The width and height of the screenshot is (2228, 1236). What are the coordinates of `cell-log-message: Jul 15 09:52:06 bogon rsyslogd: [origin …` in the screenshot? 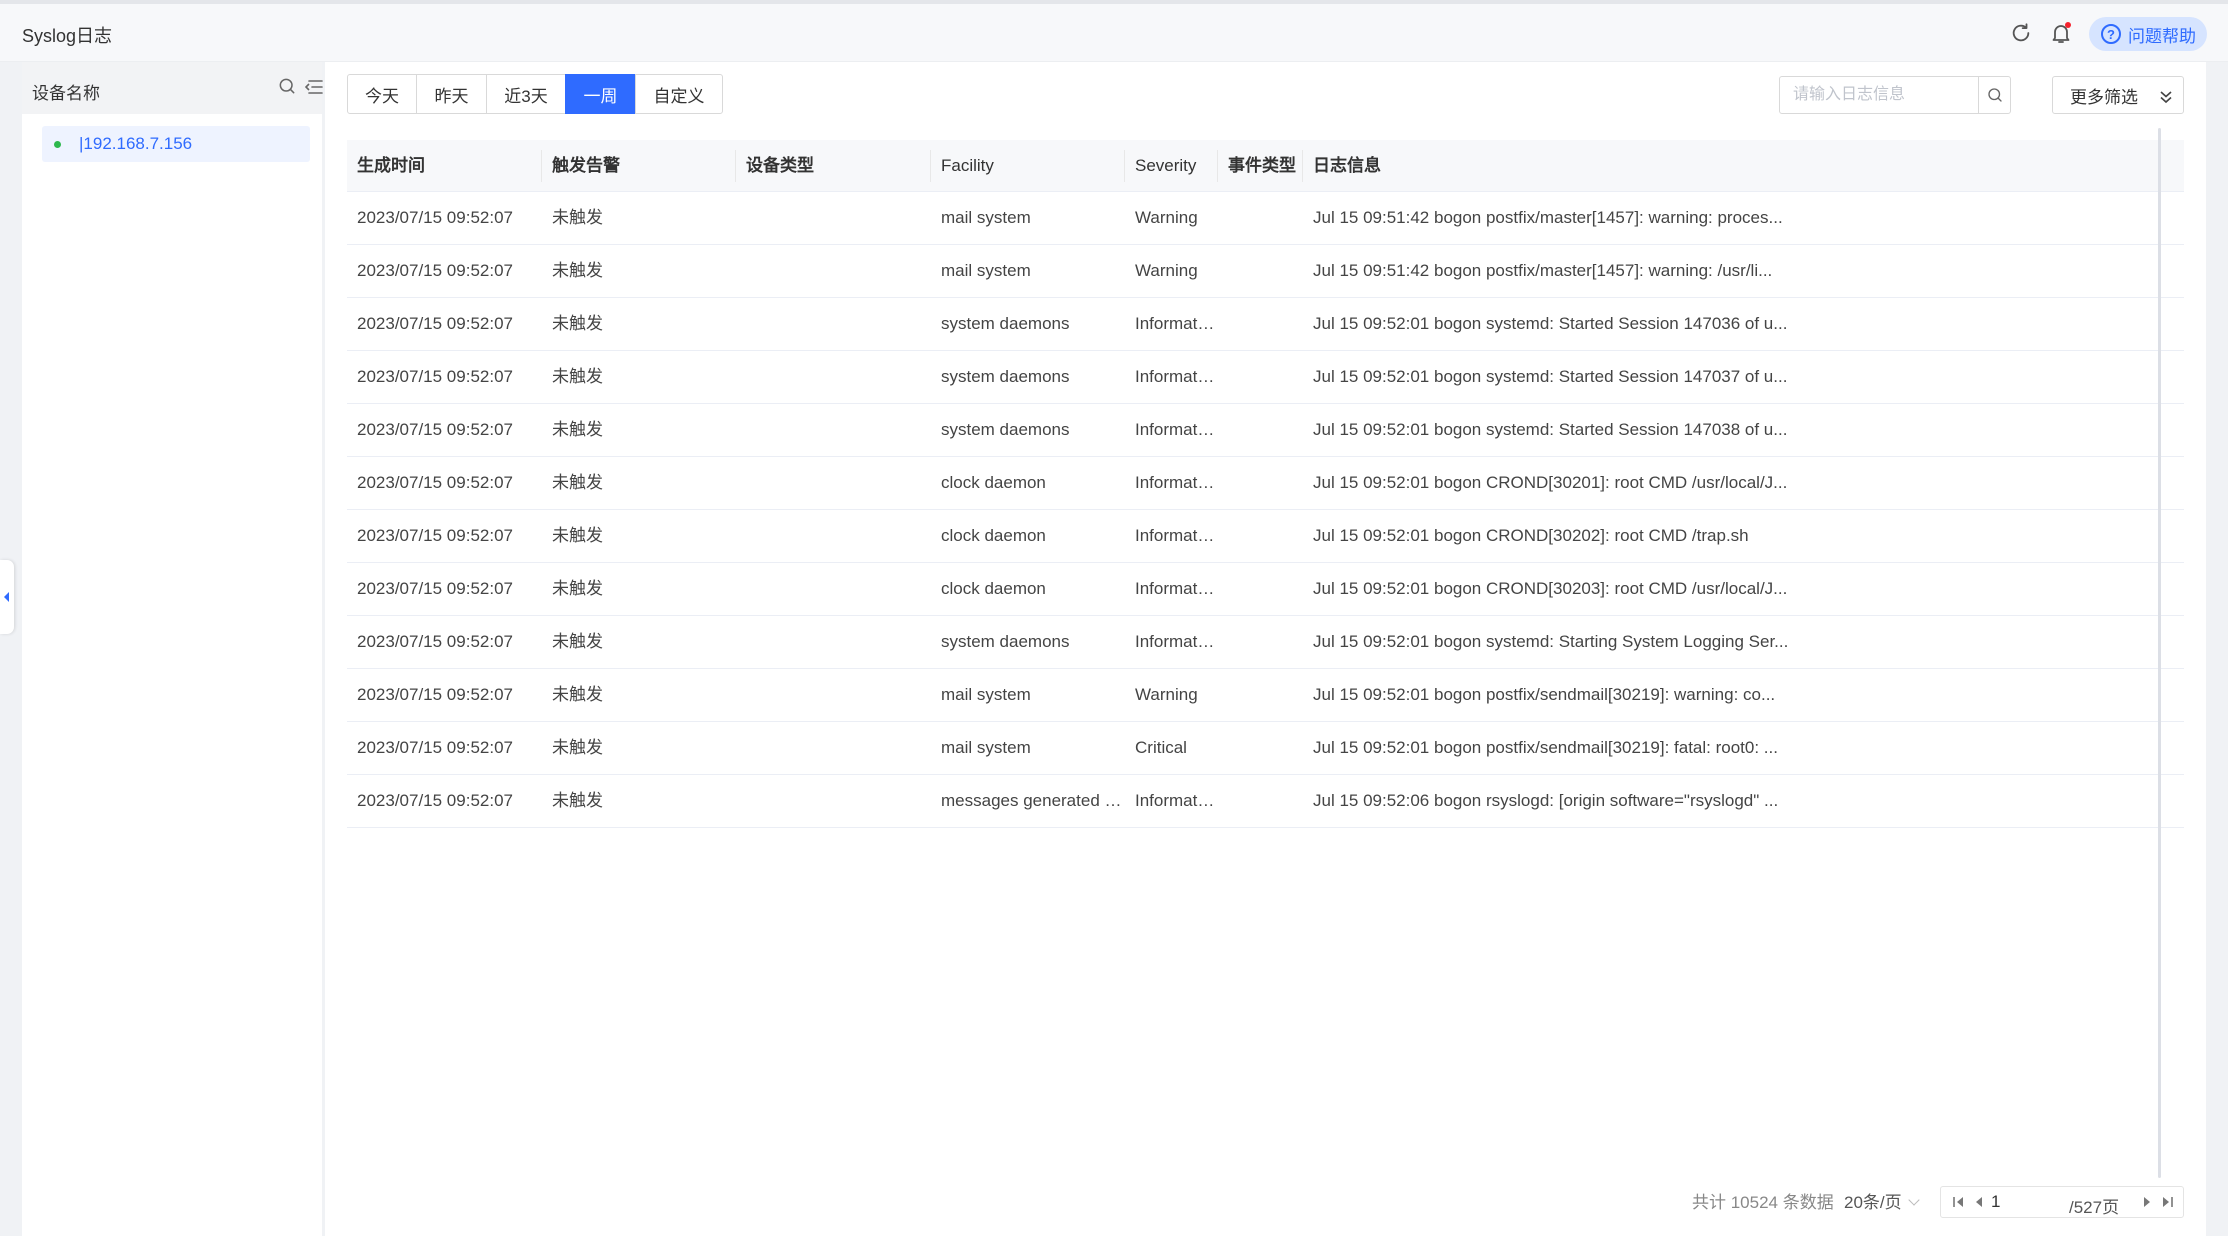 It's located at (1546, 800).